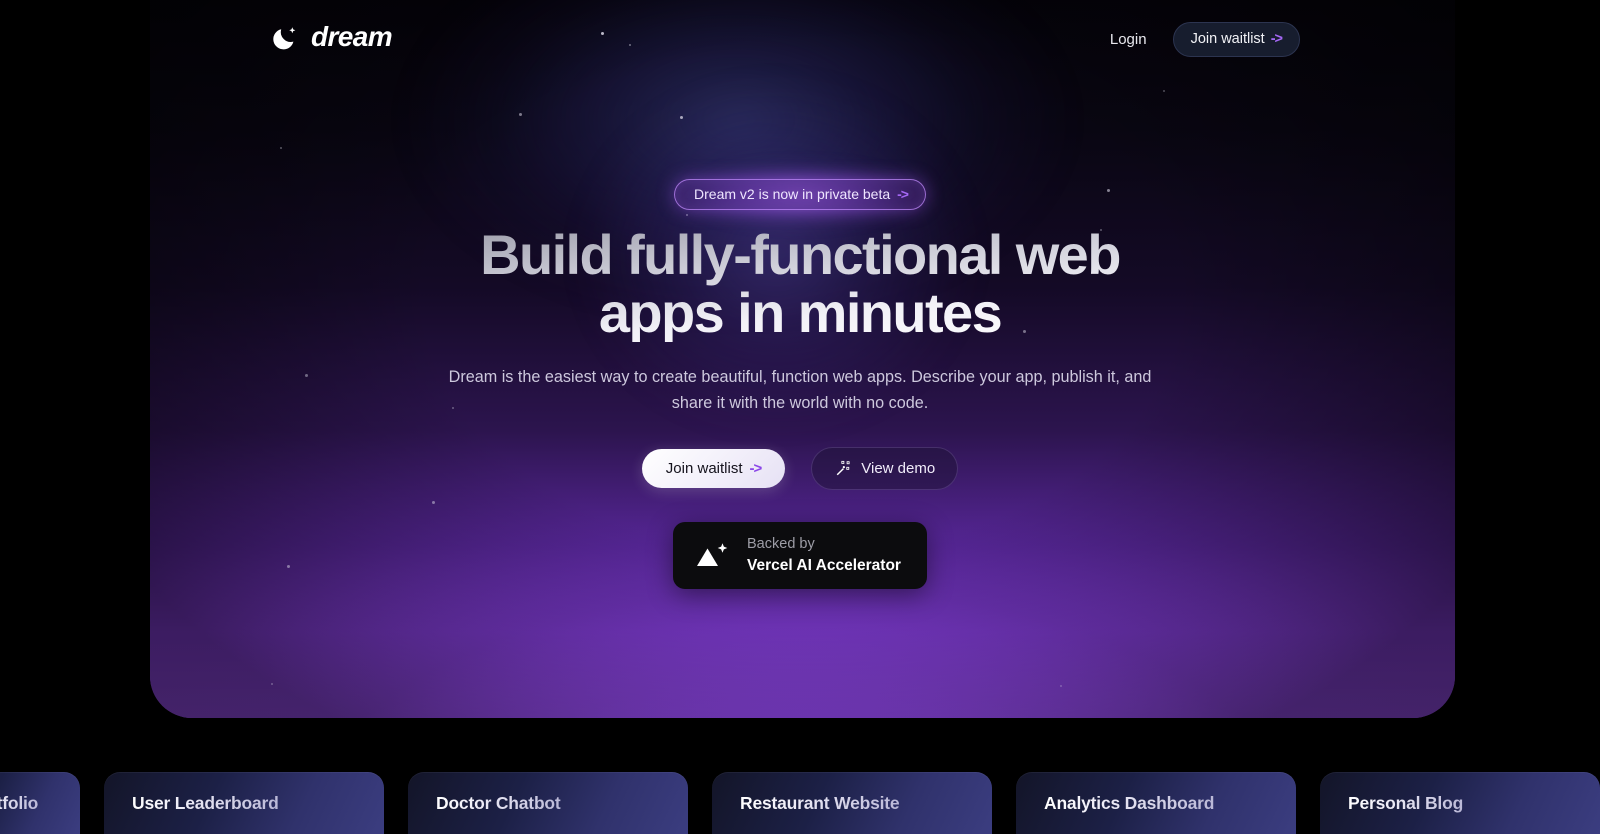  What do you see at coordinates (1227, 39) in the screenshot?
I see `join-waitlist-header-label: Join waitlist` at bounding box center [1227, 39].